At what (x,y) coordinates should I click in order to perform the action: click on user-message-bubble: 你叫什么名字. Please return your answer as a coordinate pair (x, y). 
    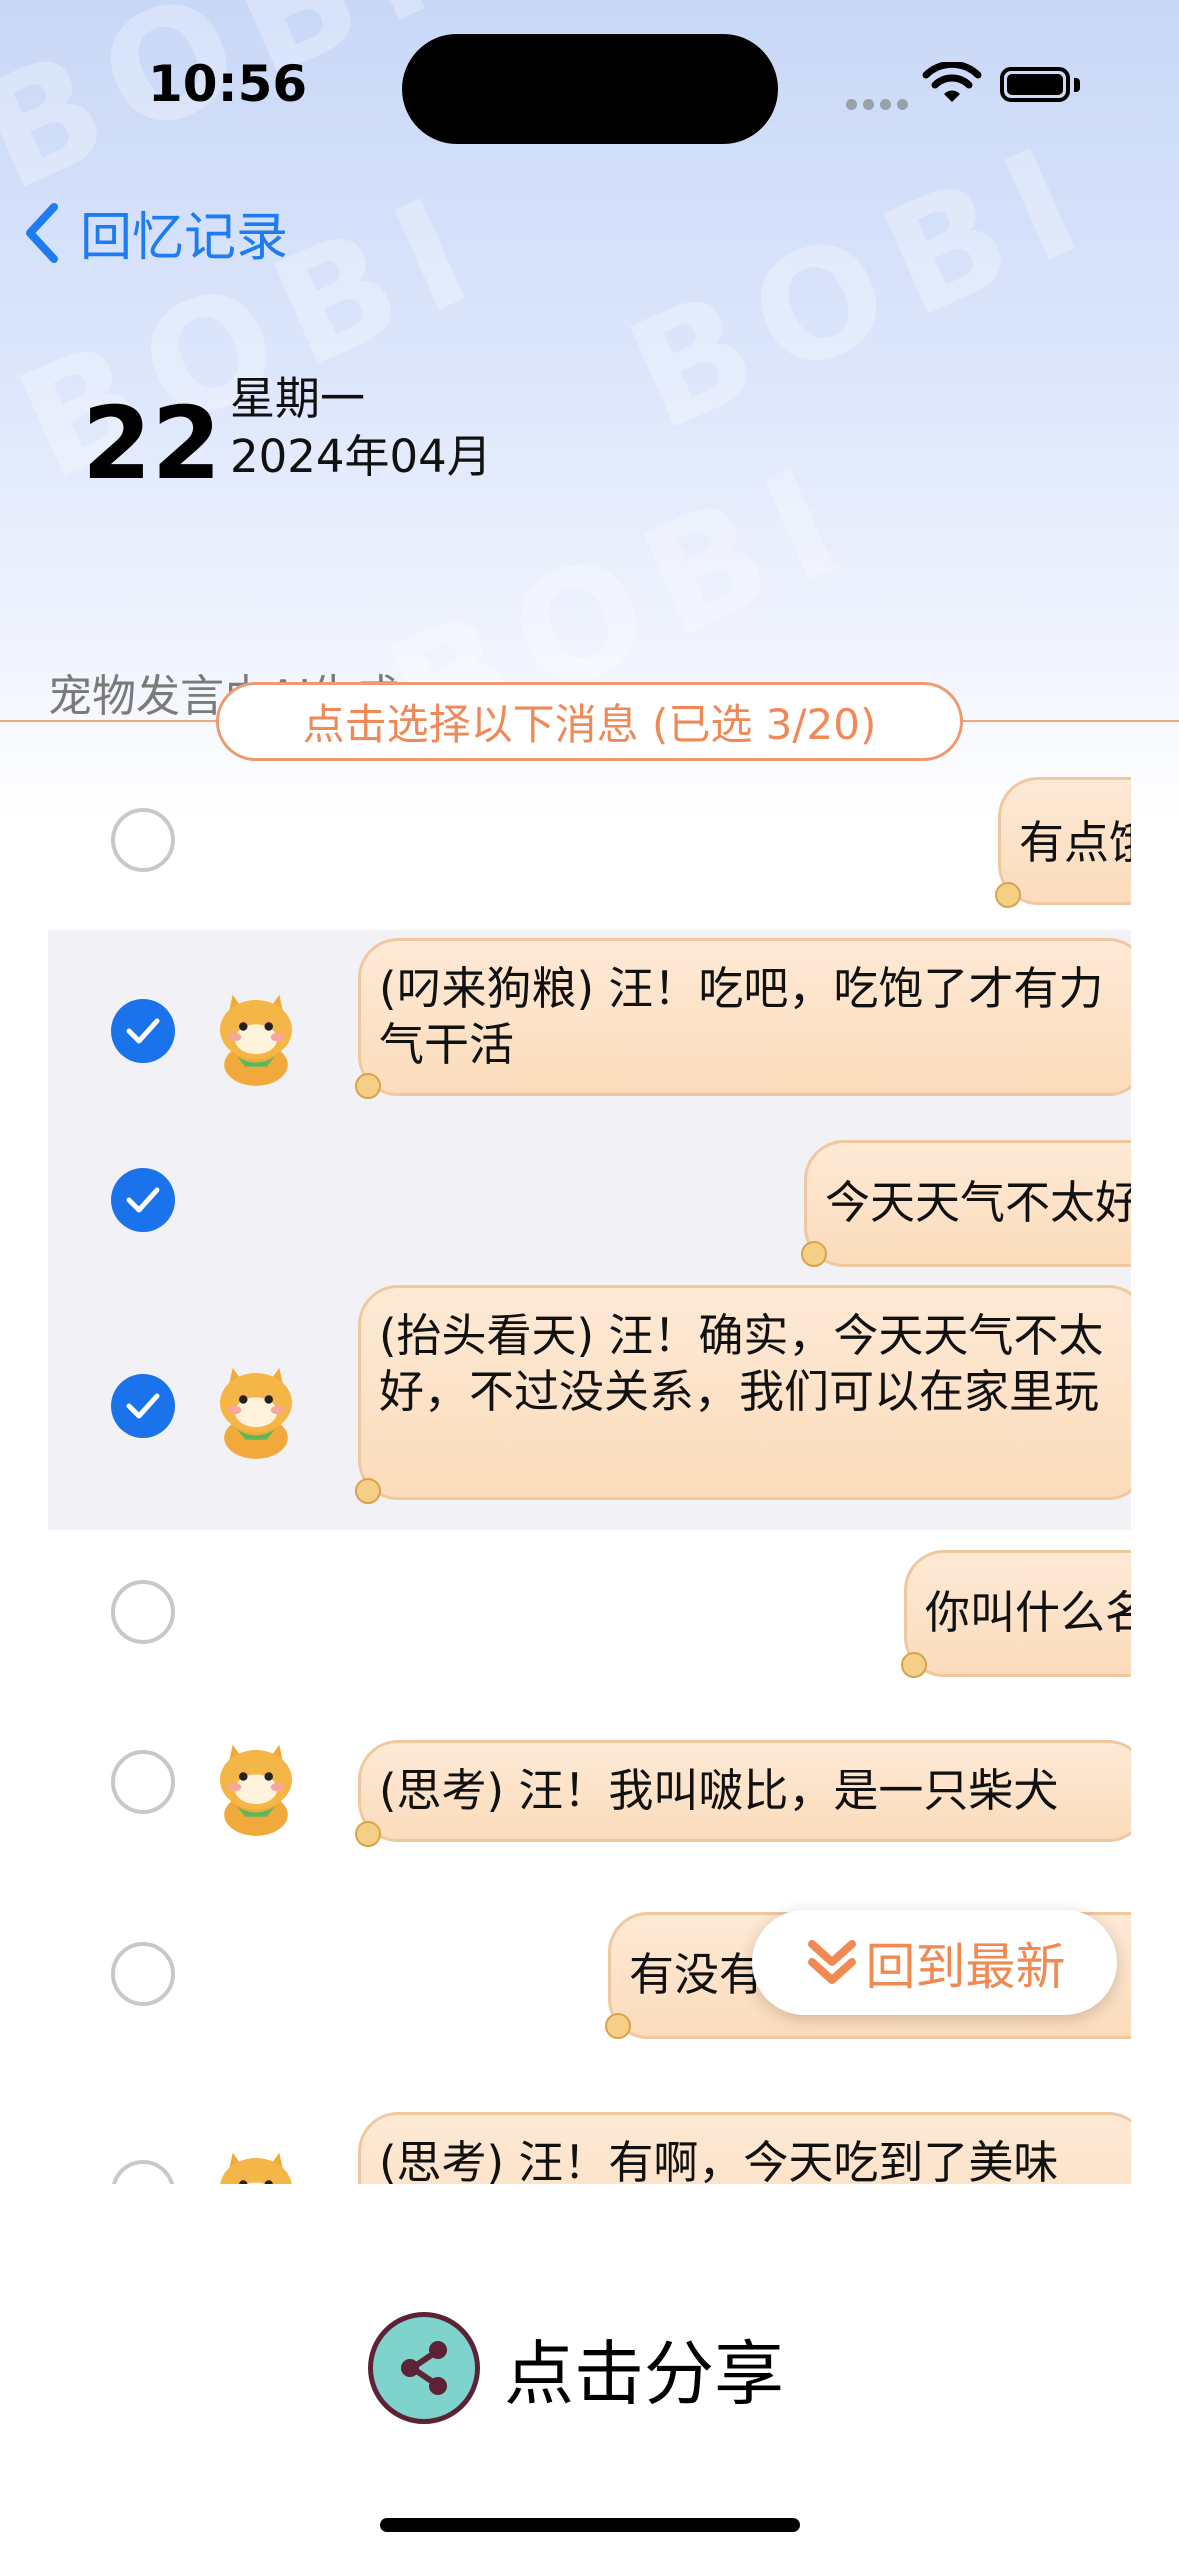
    Looking at the image, I should click on (1017, 1613).